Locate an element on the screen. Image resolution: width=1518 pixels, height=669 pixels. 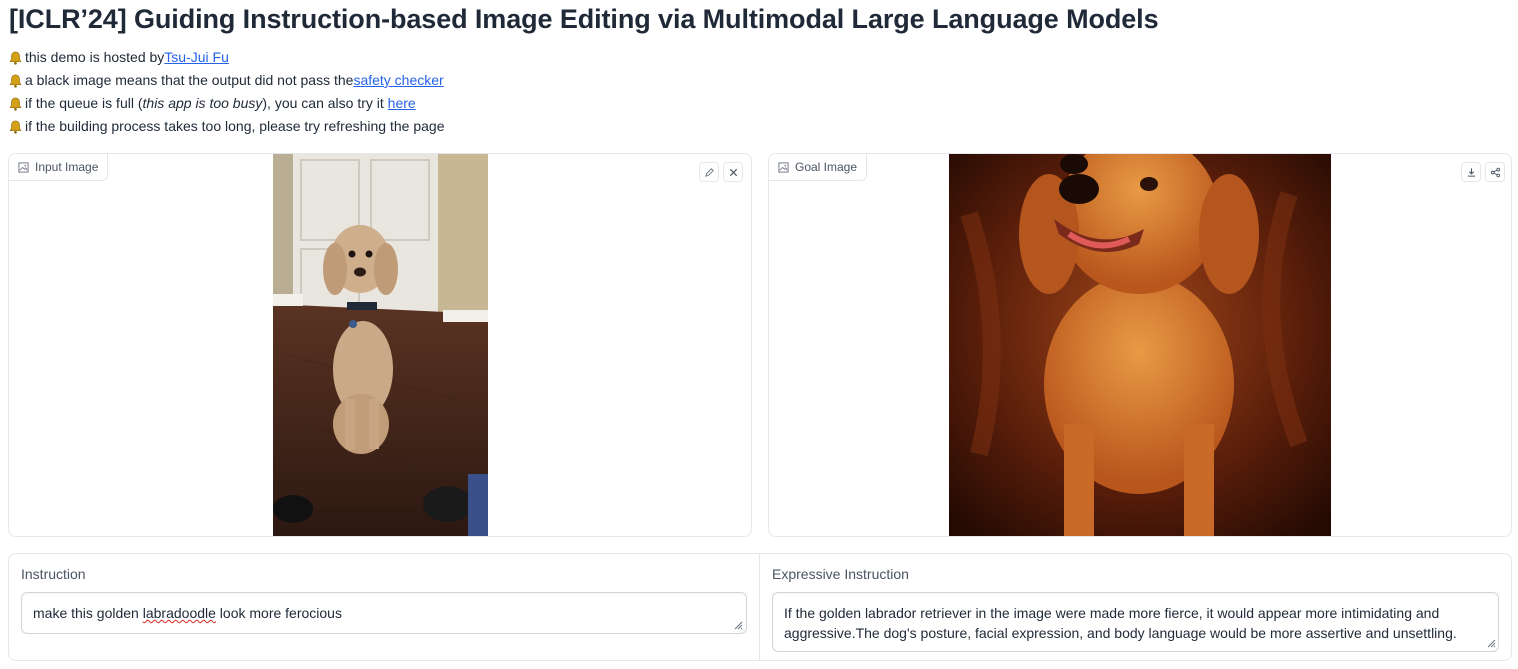
instruction-text-after: look more ferocious is located at coordinates (278, 613).